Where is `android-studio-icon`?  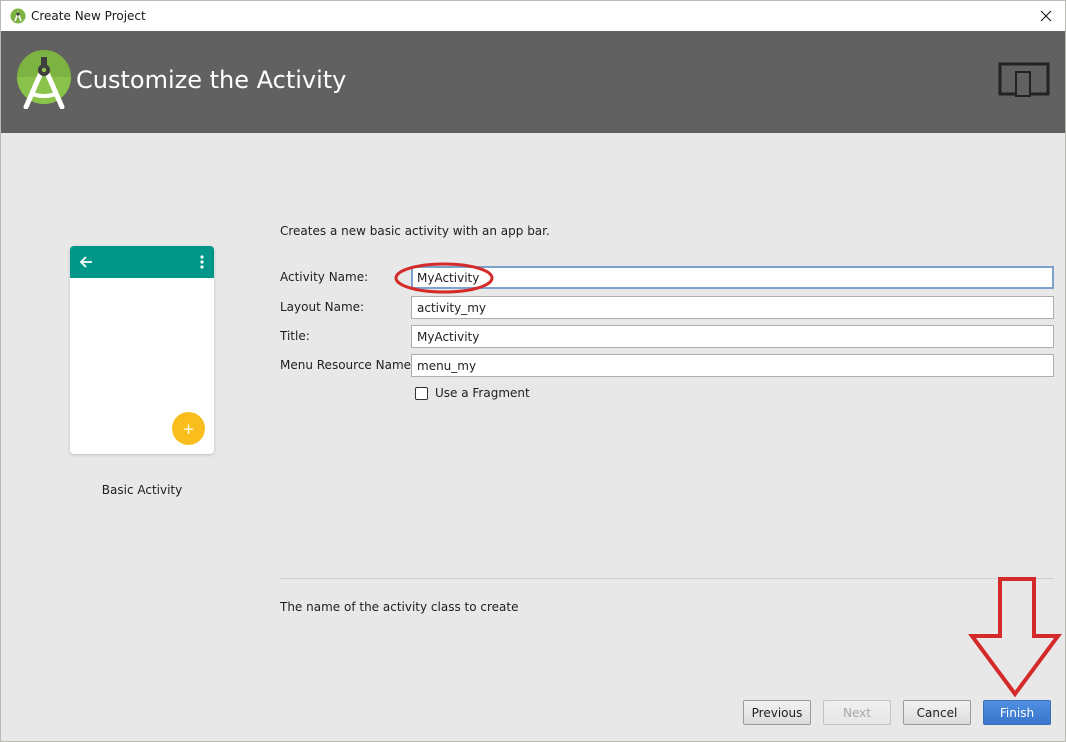
android-studio-icon is located at coordinates (18, 16).